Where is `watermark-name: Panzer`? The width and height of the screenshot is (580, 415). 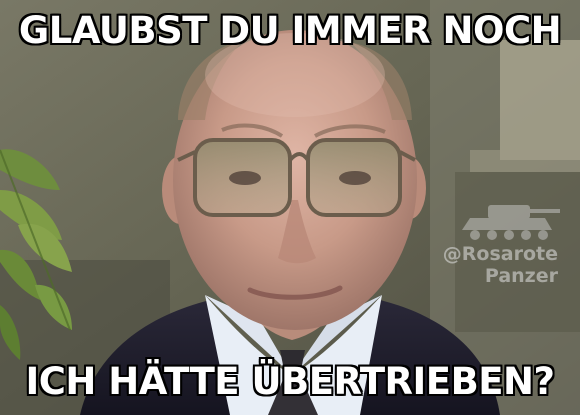
watermark-name: Panzer is located at coordinates (521, 275).